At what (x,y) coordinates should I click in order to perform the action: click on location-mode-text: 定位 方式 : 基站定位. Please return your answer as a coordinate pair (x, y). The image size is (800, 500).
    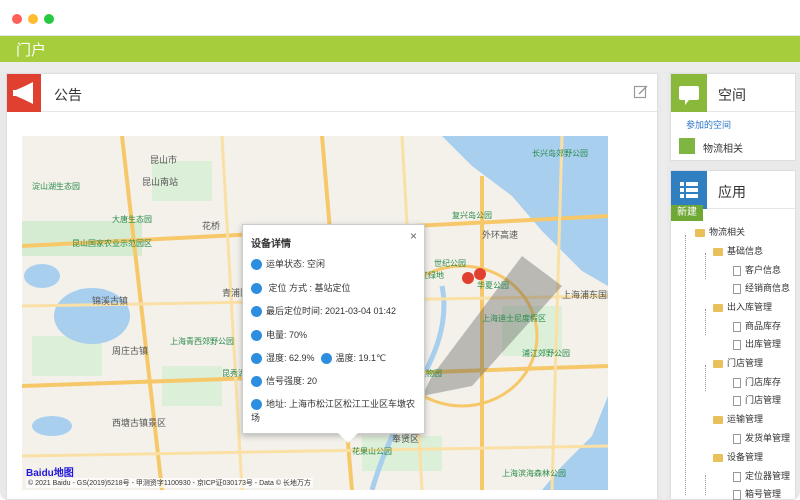
    Looking at the image, I should click on (308, 288).